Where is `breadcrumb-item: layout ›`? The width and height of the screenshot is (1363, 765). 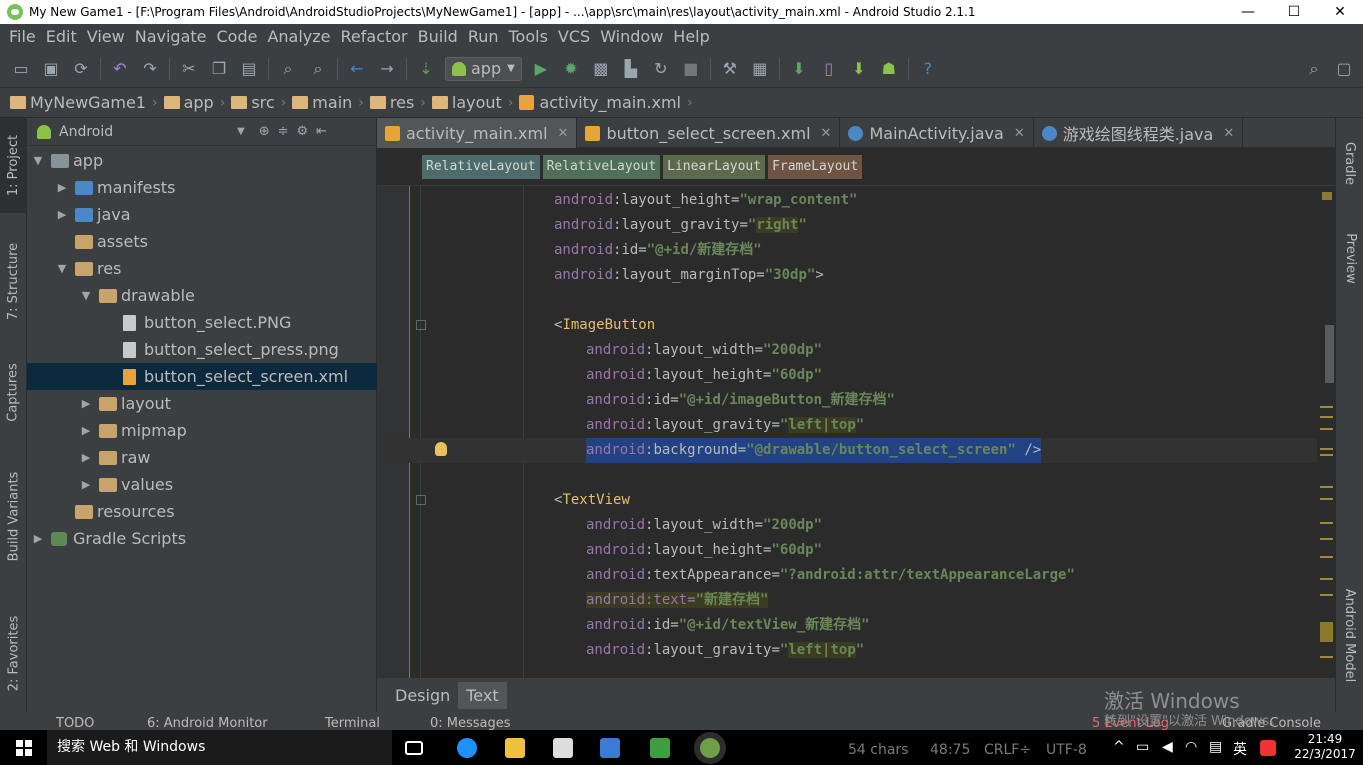 breadcrumb-item: layout › is located at coordinates (475, 102).